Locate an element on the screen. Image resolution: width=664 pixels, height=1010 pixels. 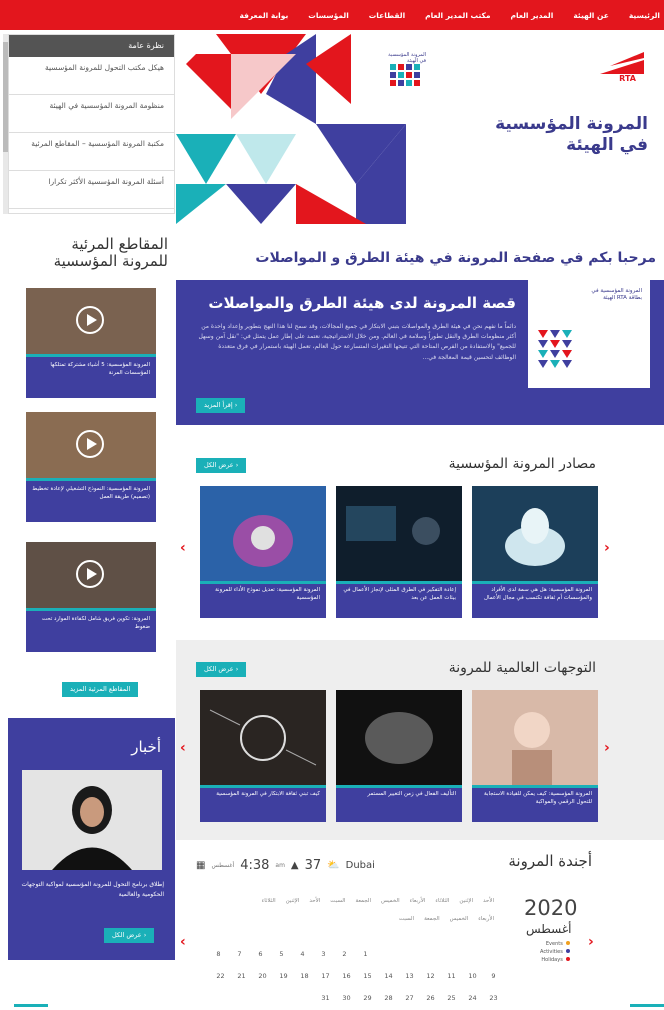
calendar-day: 6 is located at coordinates (260, 954).